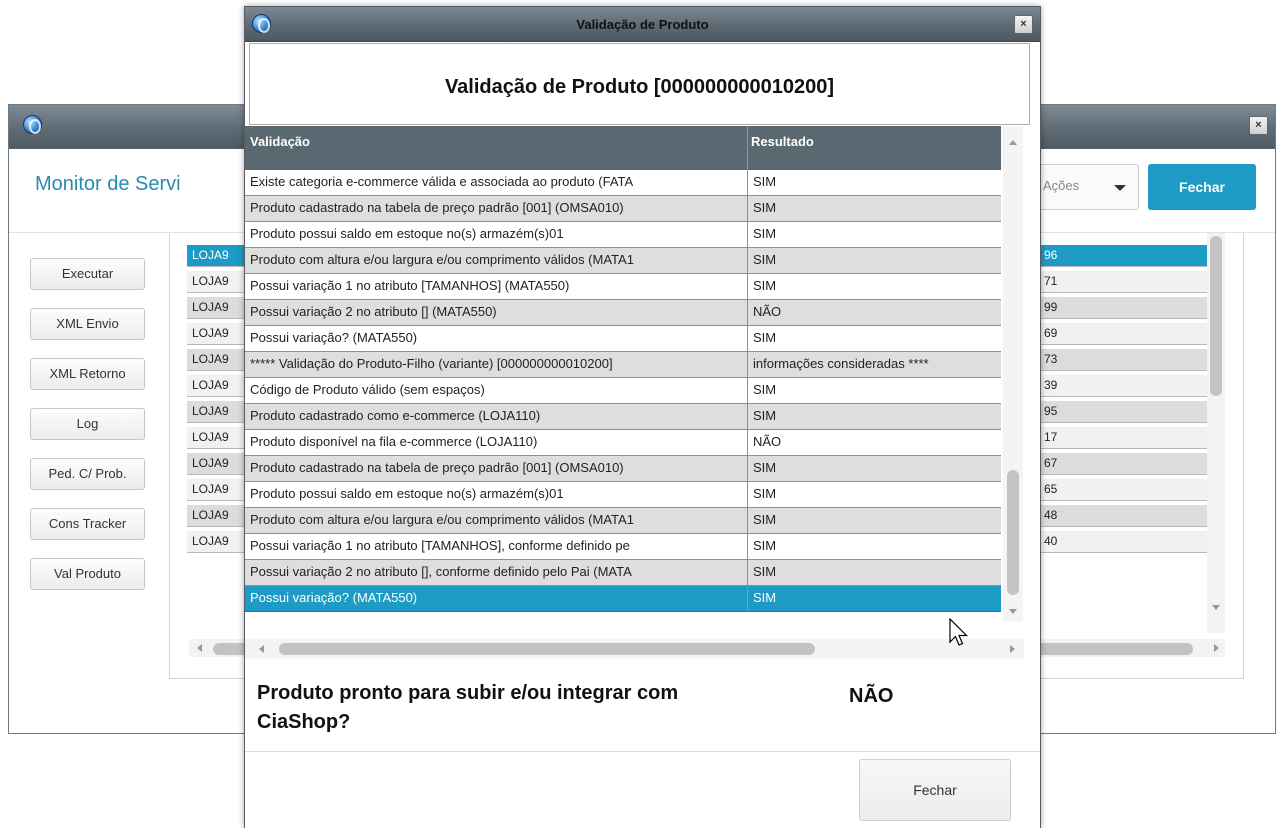 This screenshot has height=828, width=1282. I want to click on column-divider, so click(747, 148).